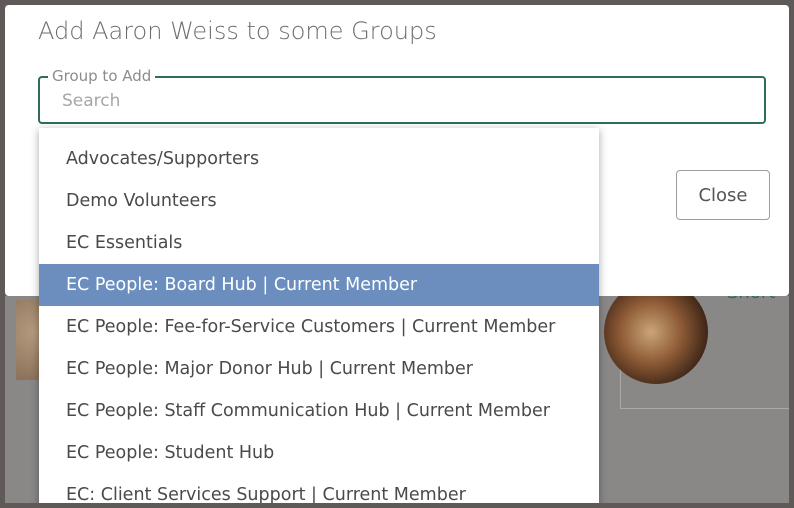  Describe the element at coordinates (402, 101) in the screenshot. I see `group-search-input` at that location.